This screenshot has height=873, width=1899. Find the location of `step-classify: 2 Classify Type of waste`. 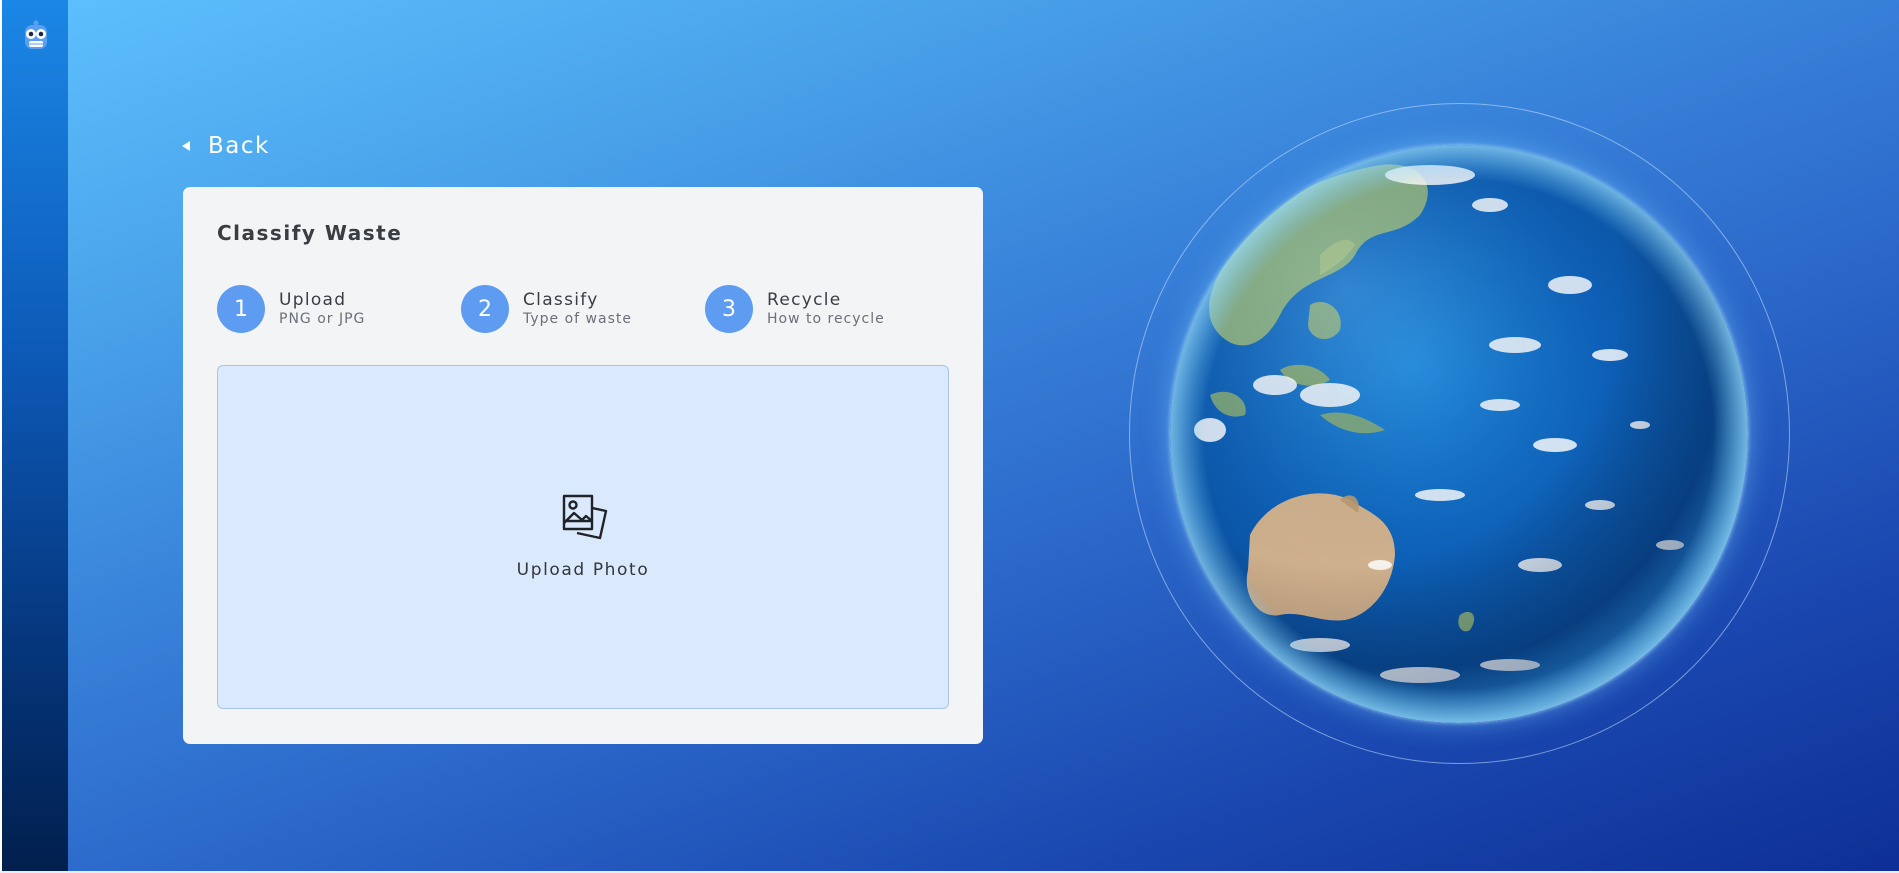

step-classify: 2 Classify Type of waste is located at coordinates (546, 309).